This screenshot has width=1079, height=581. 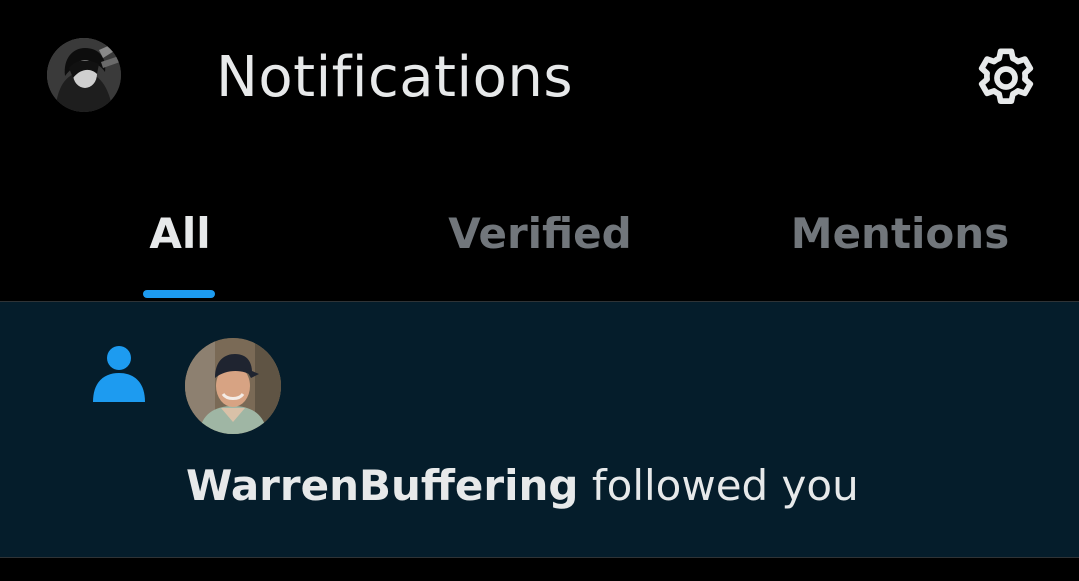 I want to click on profile-avatar-image, so click(x=84, y=75).